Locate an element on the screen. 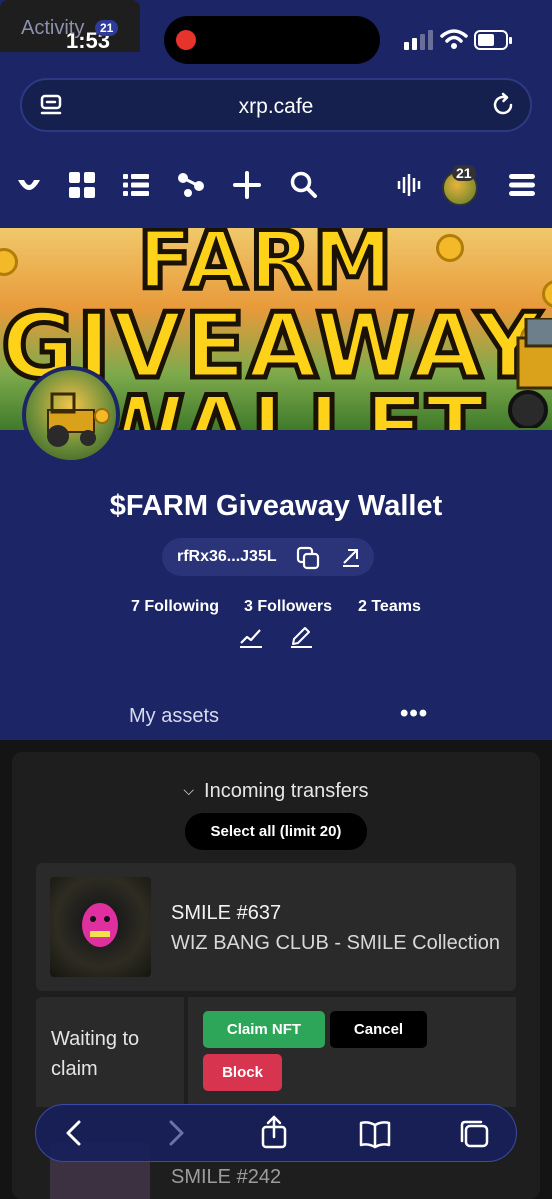  teams-count: 2 Teams is located at coordinates (389, 607).